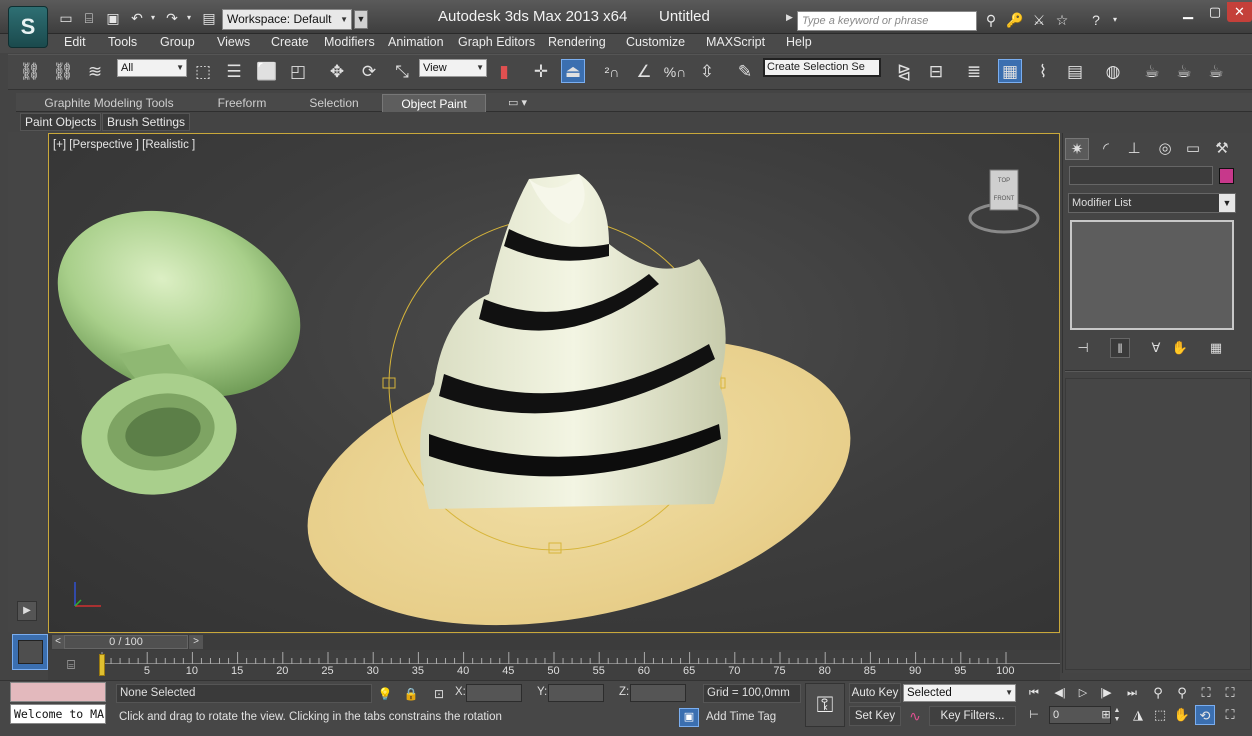  Describe the element at coordinates (349, 42) in the screenshot. I see `menu-modifiers: Modifiers` at that location.